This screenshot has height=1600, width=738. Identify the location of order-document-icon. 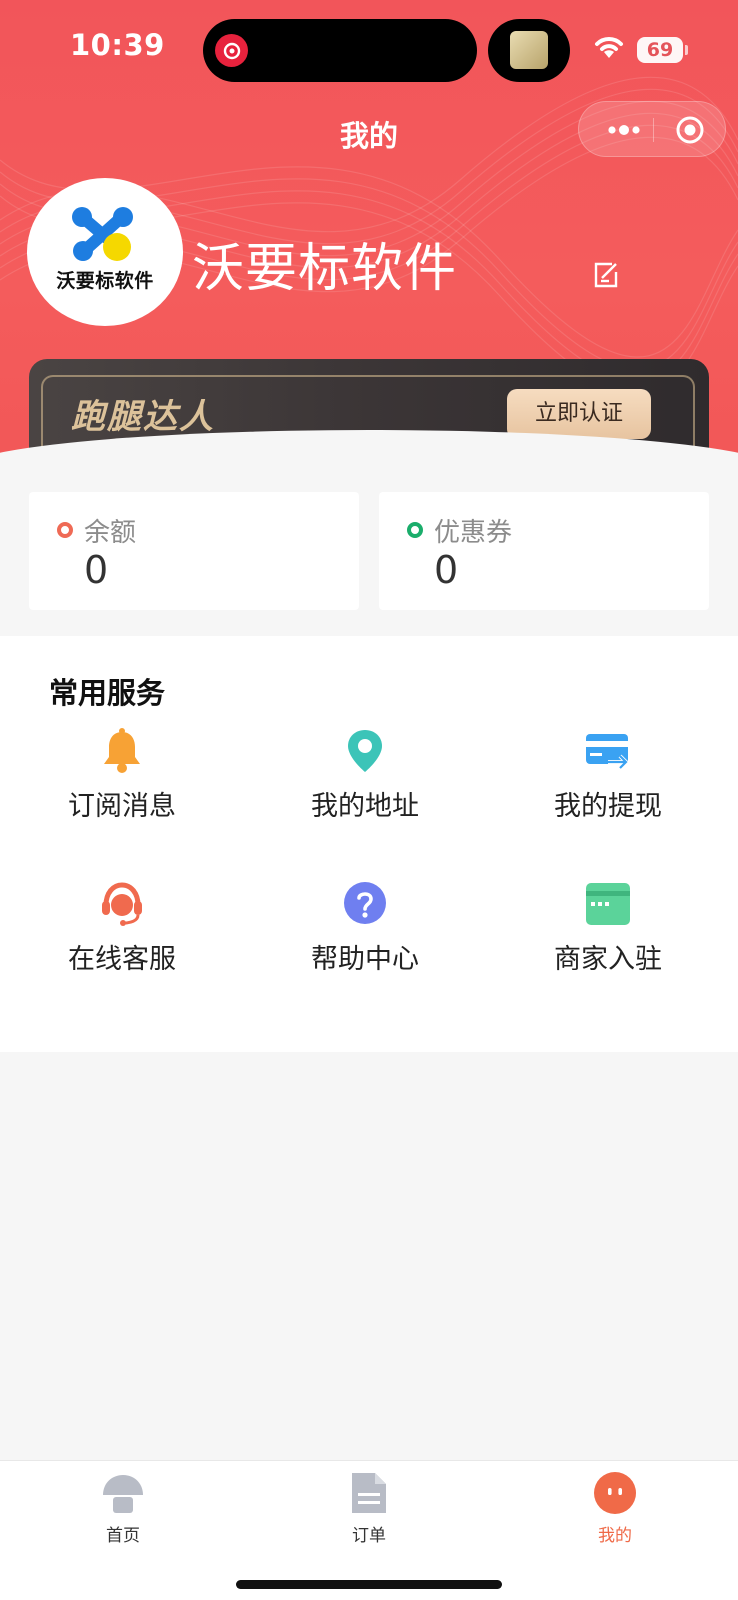
(369, 1493).